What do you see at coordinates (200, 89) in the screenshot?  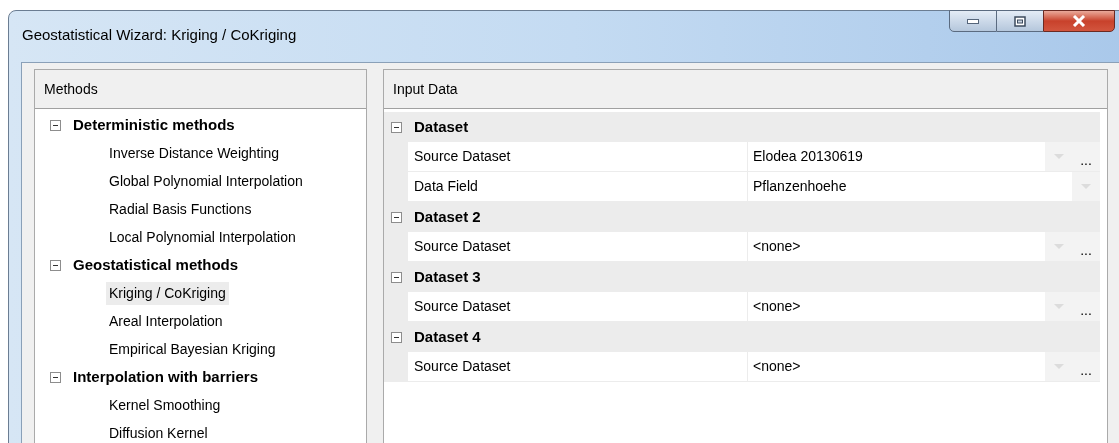 I see `methods-header: Methods` at bounding box center [200, 89].